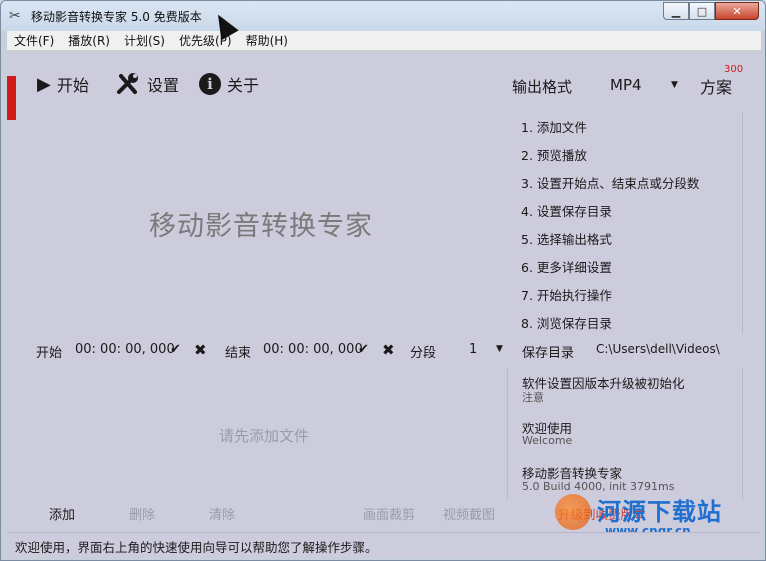 The width and height of the screenshot is (766, 561). Describe the element at coordinates (610, 182) in the screenshot. I see `guide-step: 3. 设置开始点、结束点或分段数` at that location.